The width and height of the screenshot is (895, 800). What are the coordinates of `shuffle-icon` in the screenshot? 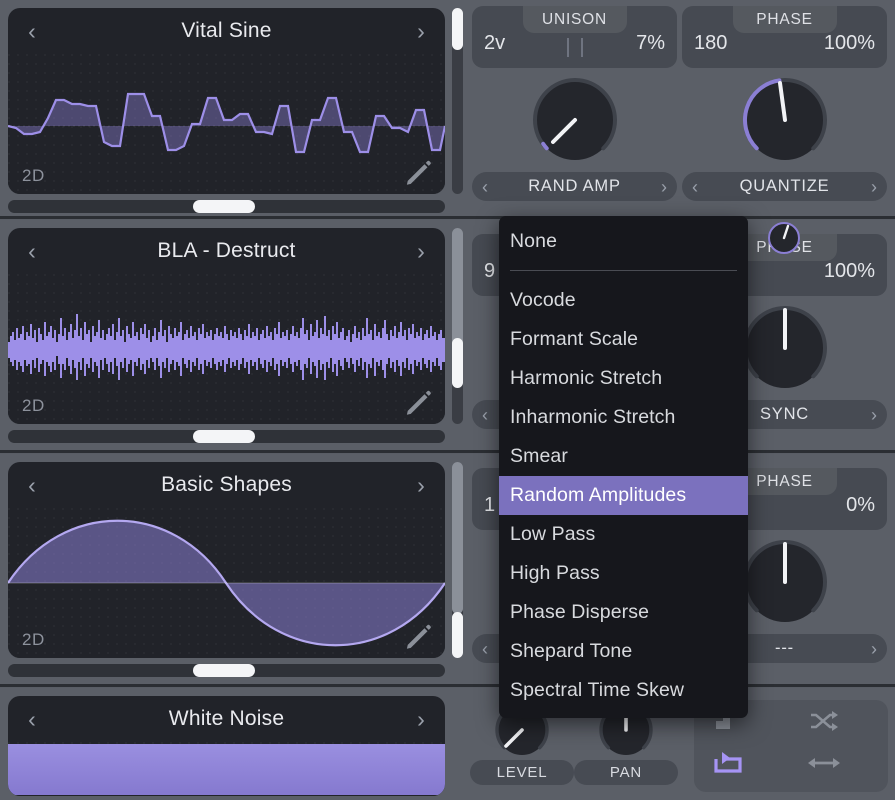 It's located at (824, 721).